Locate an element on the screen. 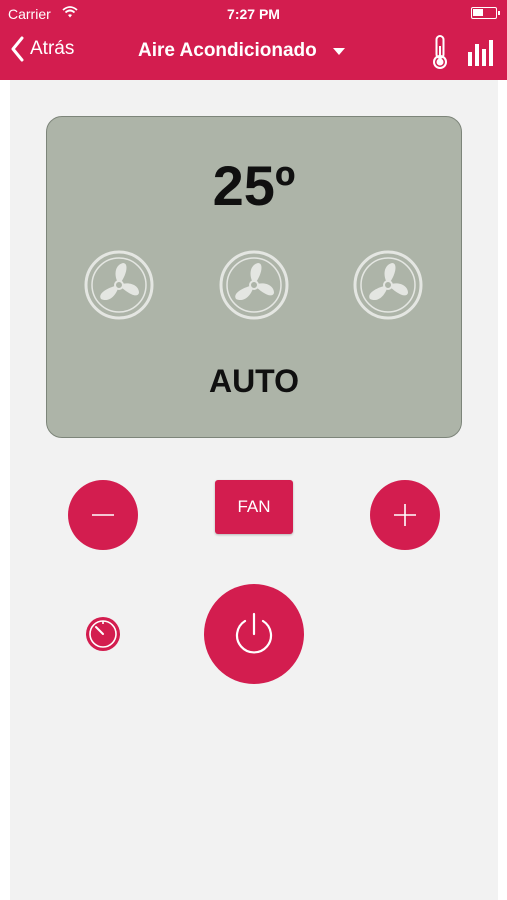 The width and height of the screenshot is (507, 900). temperature-down-button is located at coordinates (103, 515).